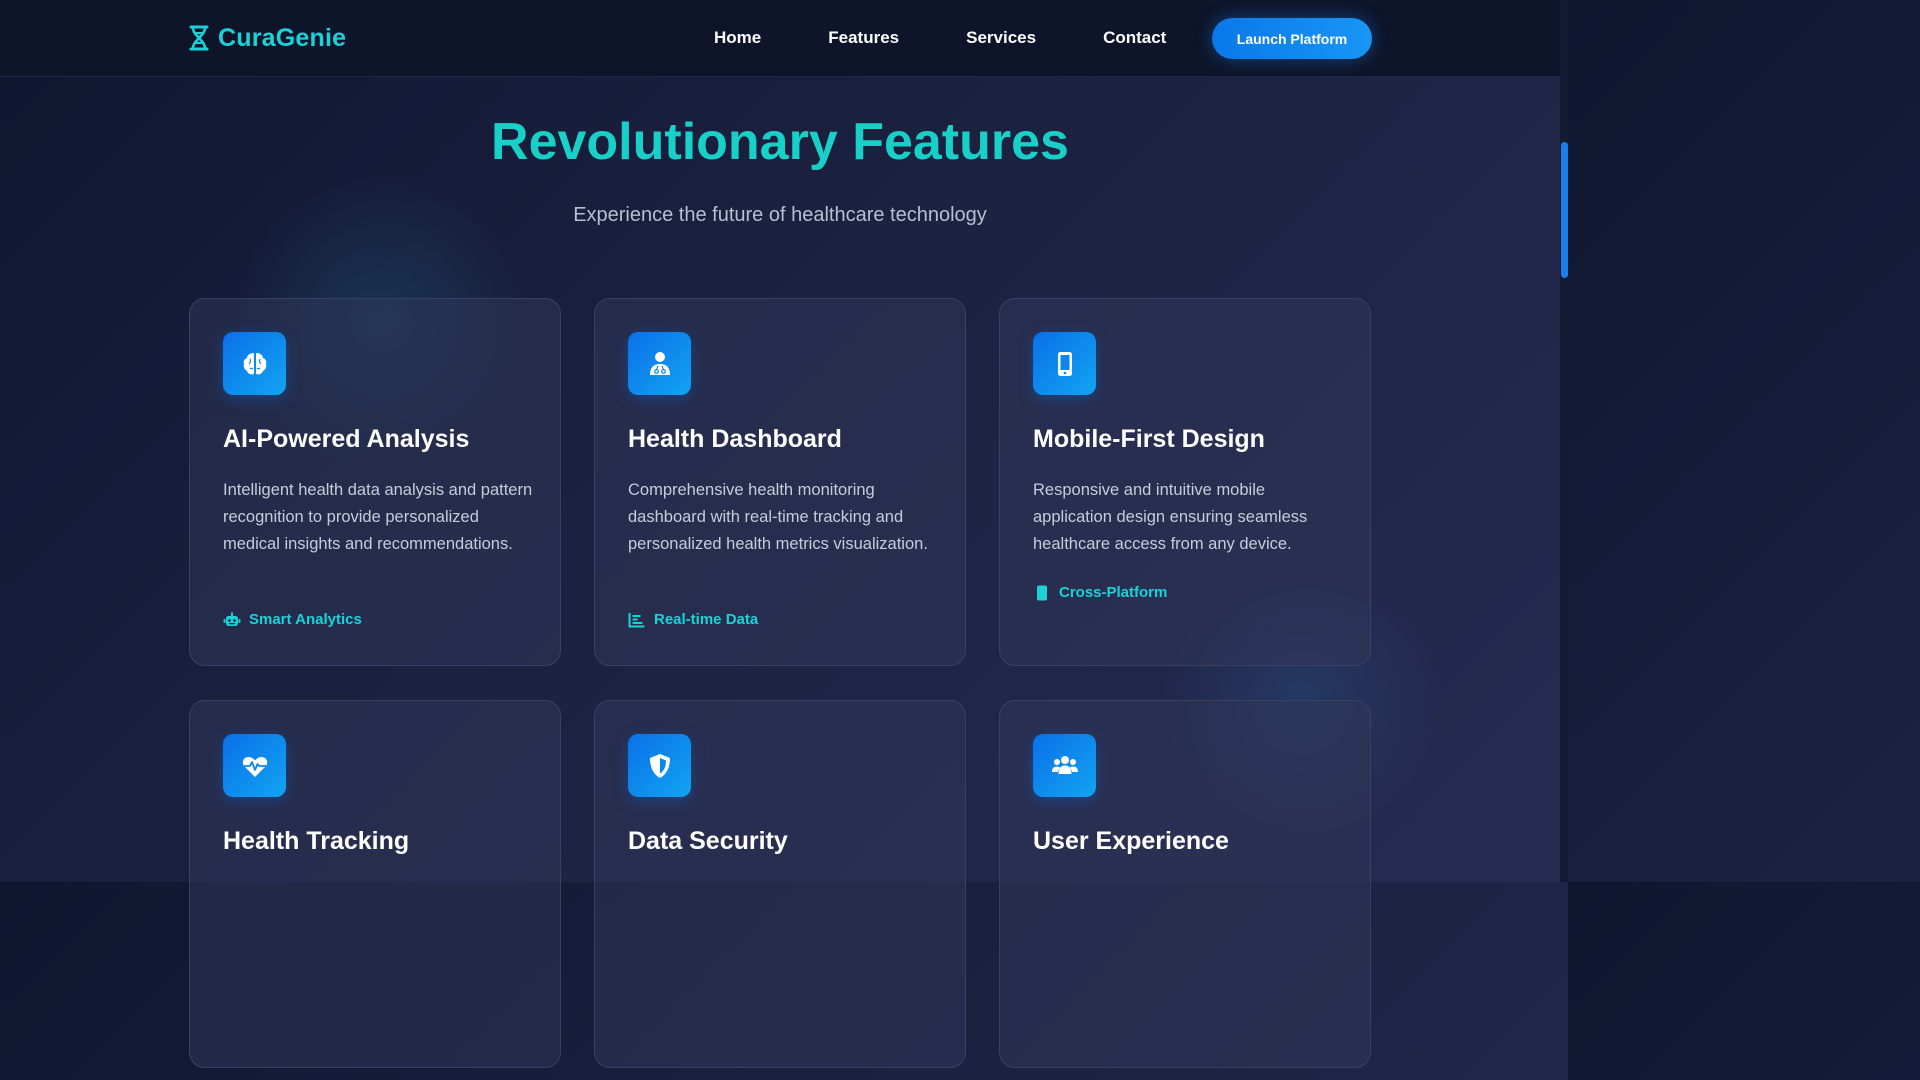 The width and height of the screenshot is (1920, 1080). What do you see at coordinates (706, 619) in the screenshot?
I see `feature-tag-label: Real-time Data` at bounding box center [706, 619].